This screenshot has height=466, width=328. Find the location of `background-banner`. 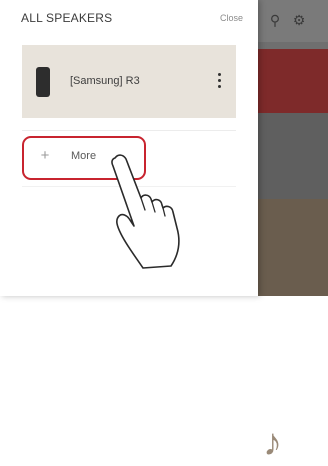

background-banner is located at coordinates (293, 81).